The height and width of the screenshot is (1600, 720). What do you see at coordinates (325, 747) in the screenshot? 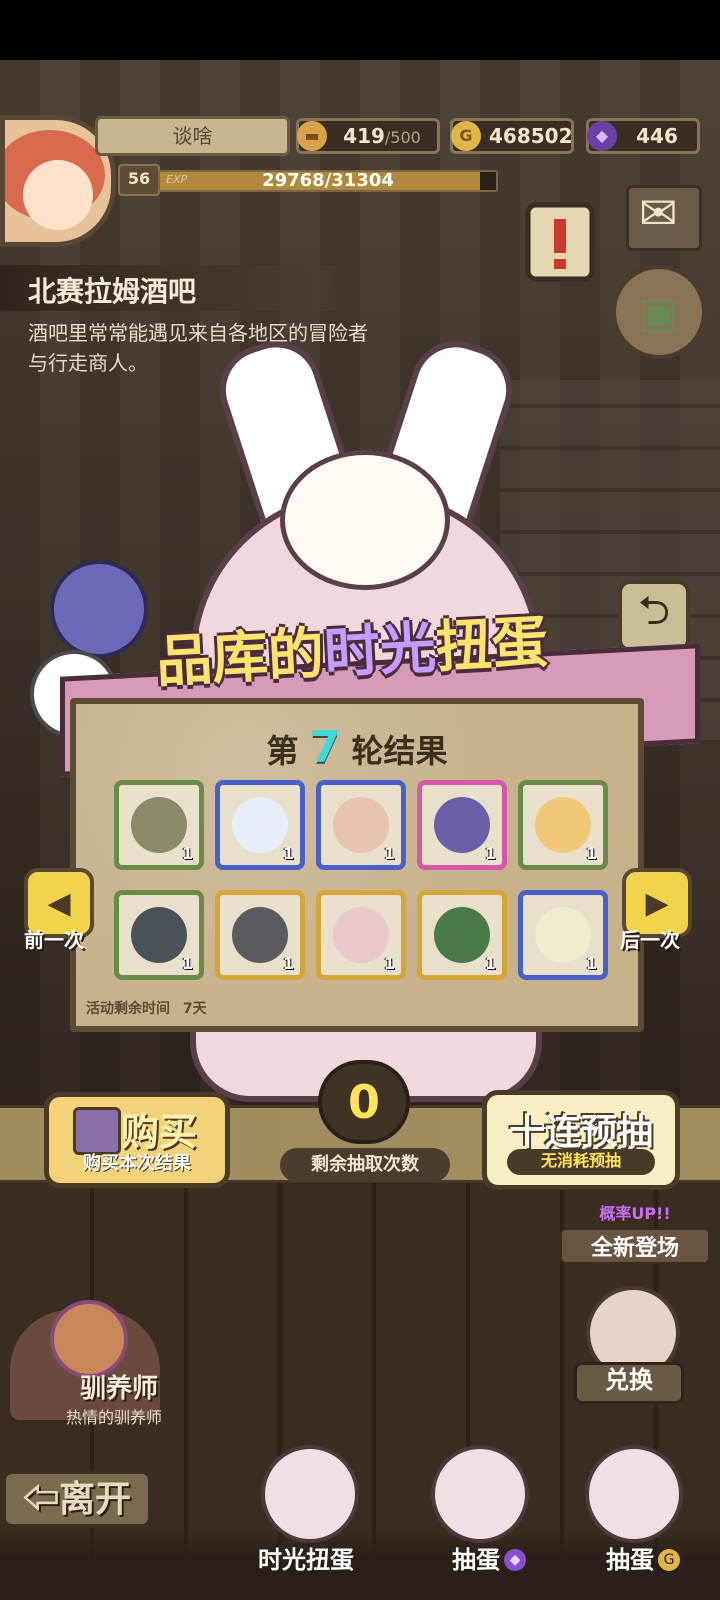
I see `round-number: 7` at bounding box center [325, 747].